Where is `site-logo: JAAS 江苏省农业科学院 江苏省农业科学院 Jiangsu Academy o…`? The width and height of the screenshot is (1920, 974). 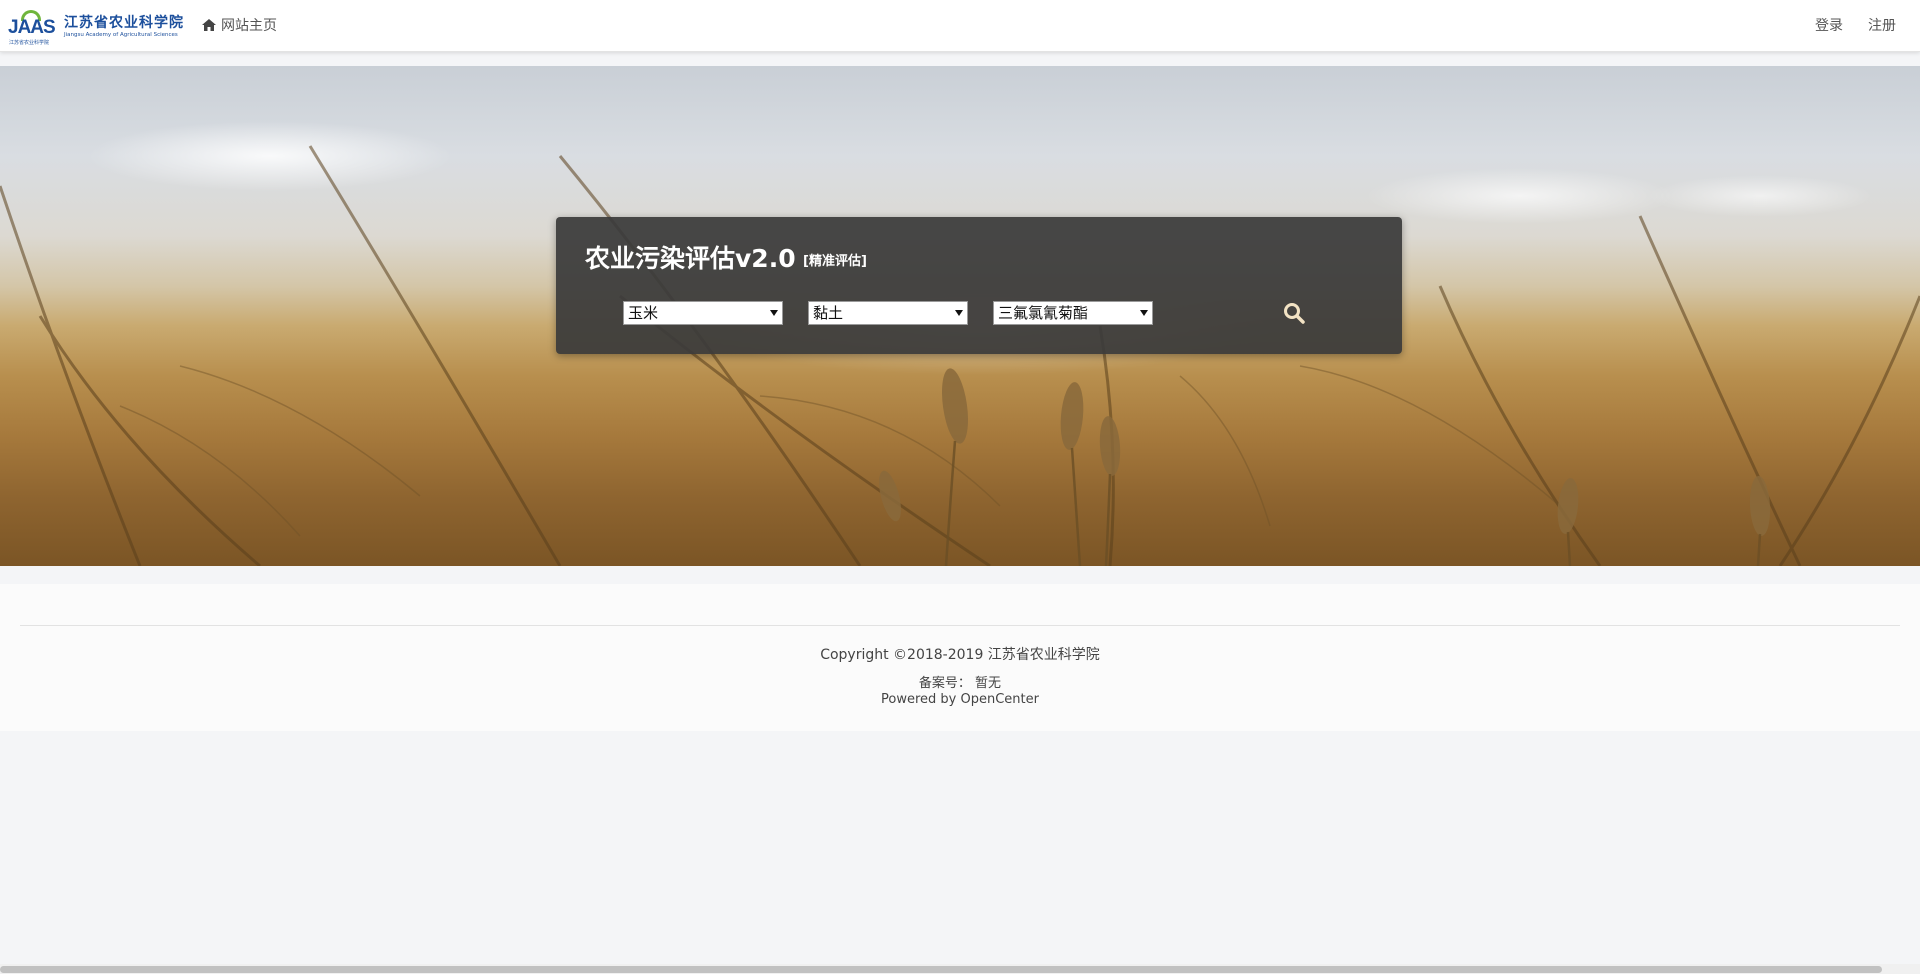 site-logo: JAAS 江苏省农业科学院 江苏省农业科学院 Jiangsu Academy o… is located at coordinates (96, 28).